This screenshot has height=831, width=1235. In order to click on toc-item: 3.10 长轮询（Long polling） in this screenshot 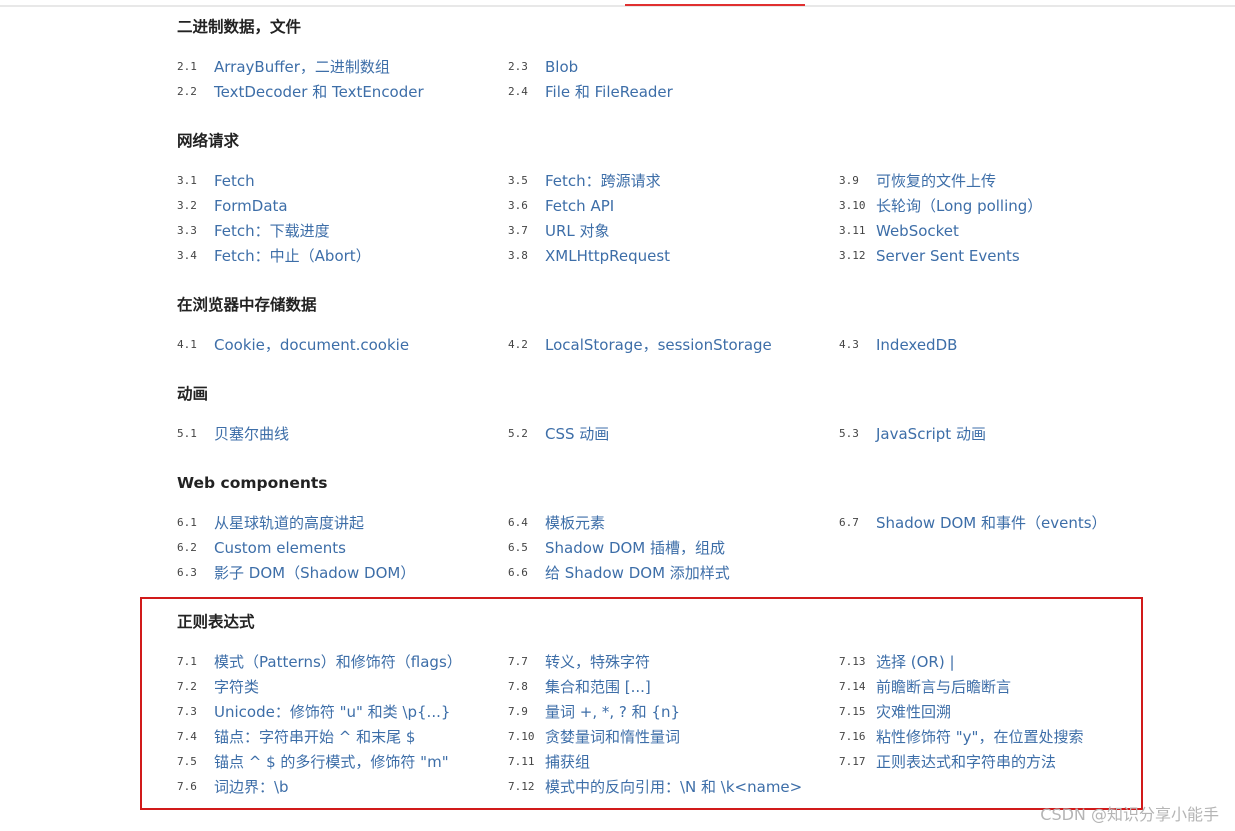, I will do `click(940, 205)`.